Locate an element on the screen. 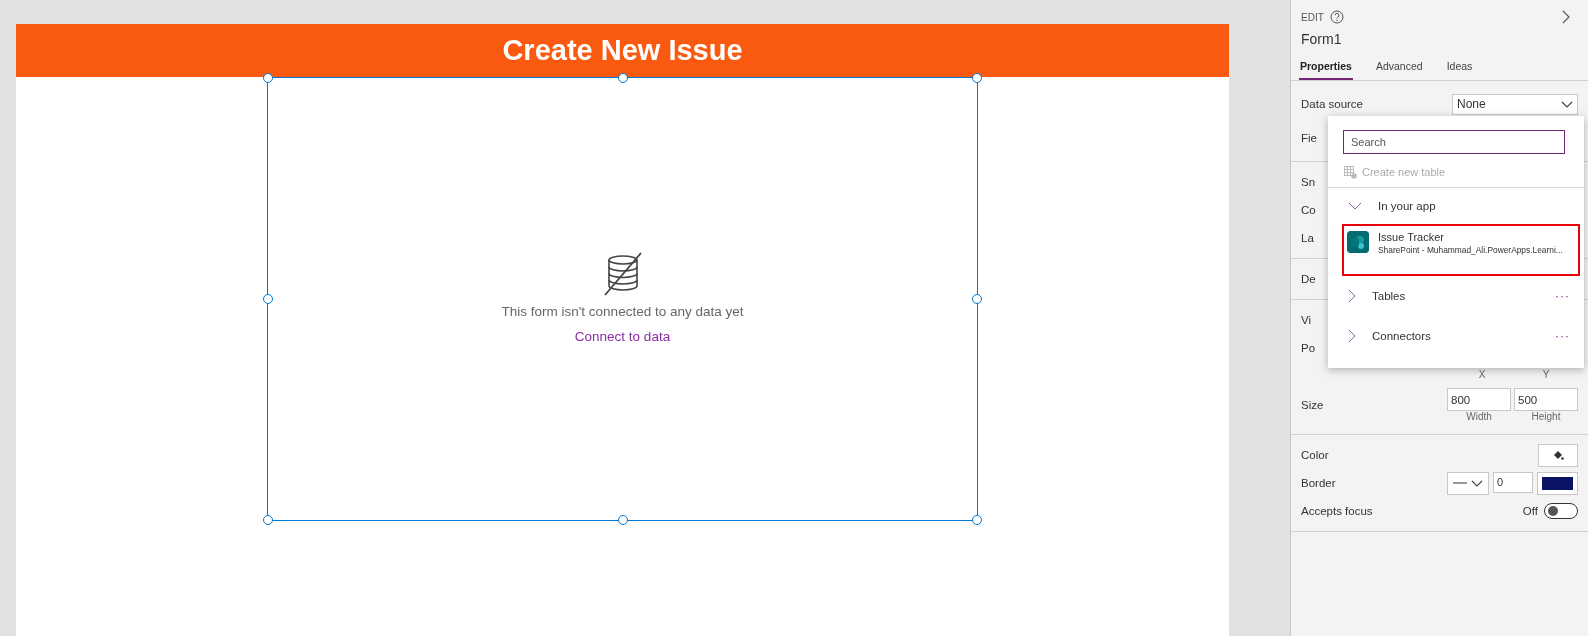  panel-tab: Advanced is located at coordinates (1399, 70).